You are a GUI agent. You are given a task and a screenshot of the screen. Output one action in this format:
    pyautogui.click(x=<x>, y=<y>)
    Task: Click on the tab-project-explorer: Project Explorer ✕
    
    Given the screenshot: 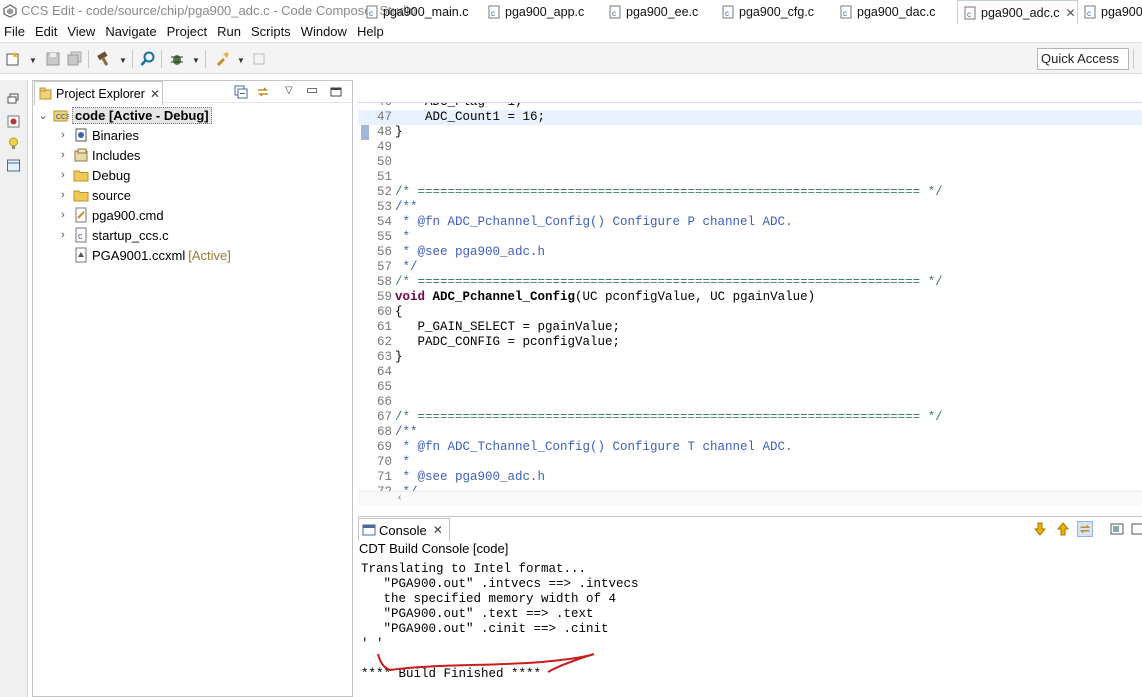 What is the action you would take?
    pyautogui.click(x=98, y=93)
    